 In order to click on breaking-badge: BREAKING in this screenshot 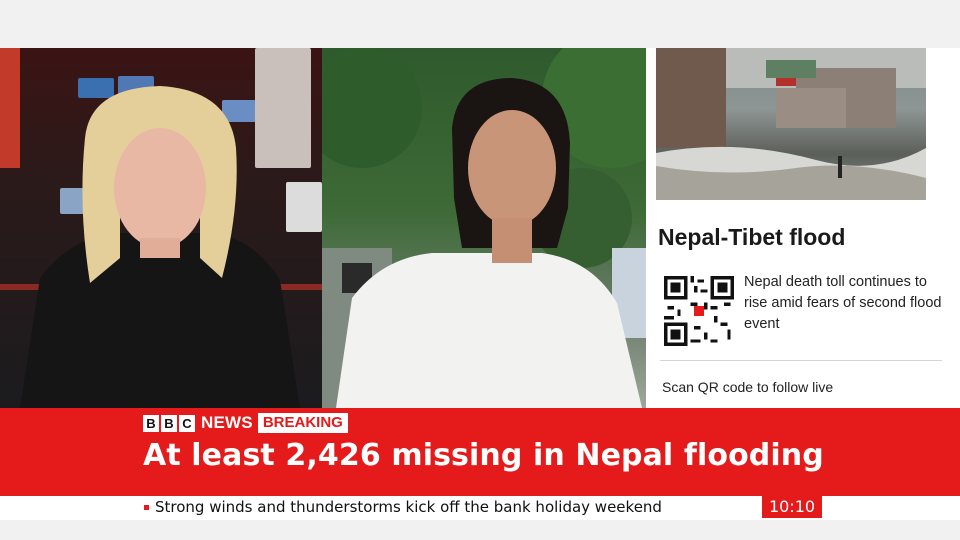, I will do `click(302, 423)`.